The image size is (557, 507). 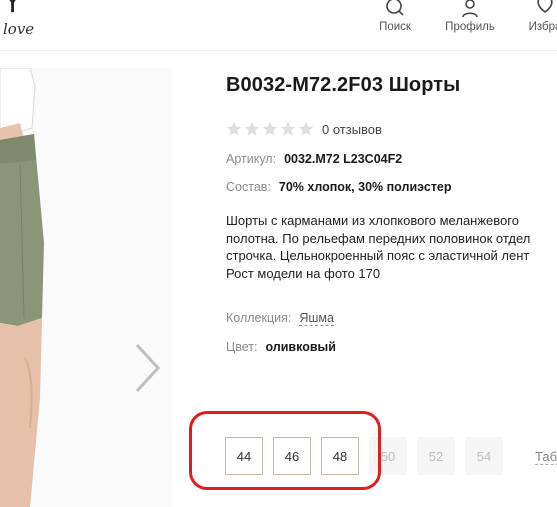 What do you see at coordinates (19, 29) in the screenshot?
I see `logo-word: love` at bounding box center [19, 29].